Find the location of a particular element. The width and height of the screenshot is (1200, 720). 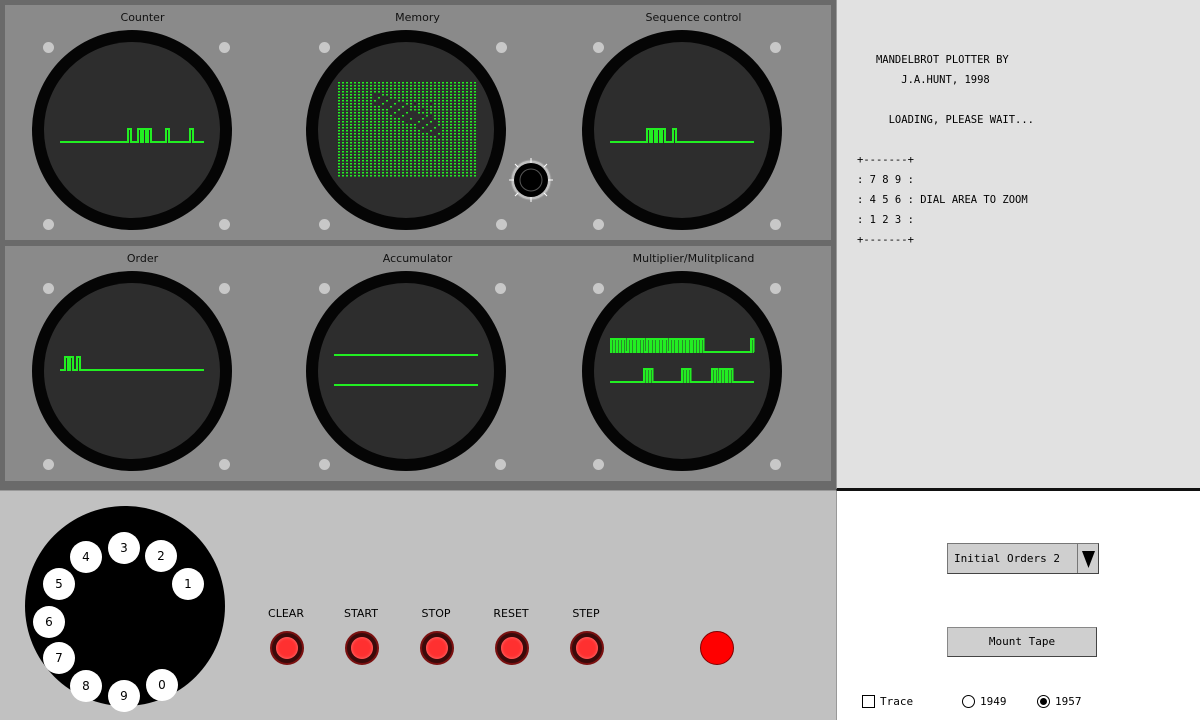

dial-digit-7: 7 is located at coordinates (59, 658).